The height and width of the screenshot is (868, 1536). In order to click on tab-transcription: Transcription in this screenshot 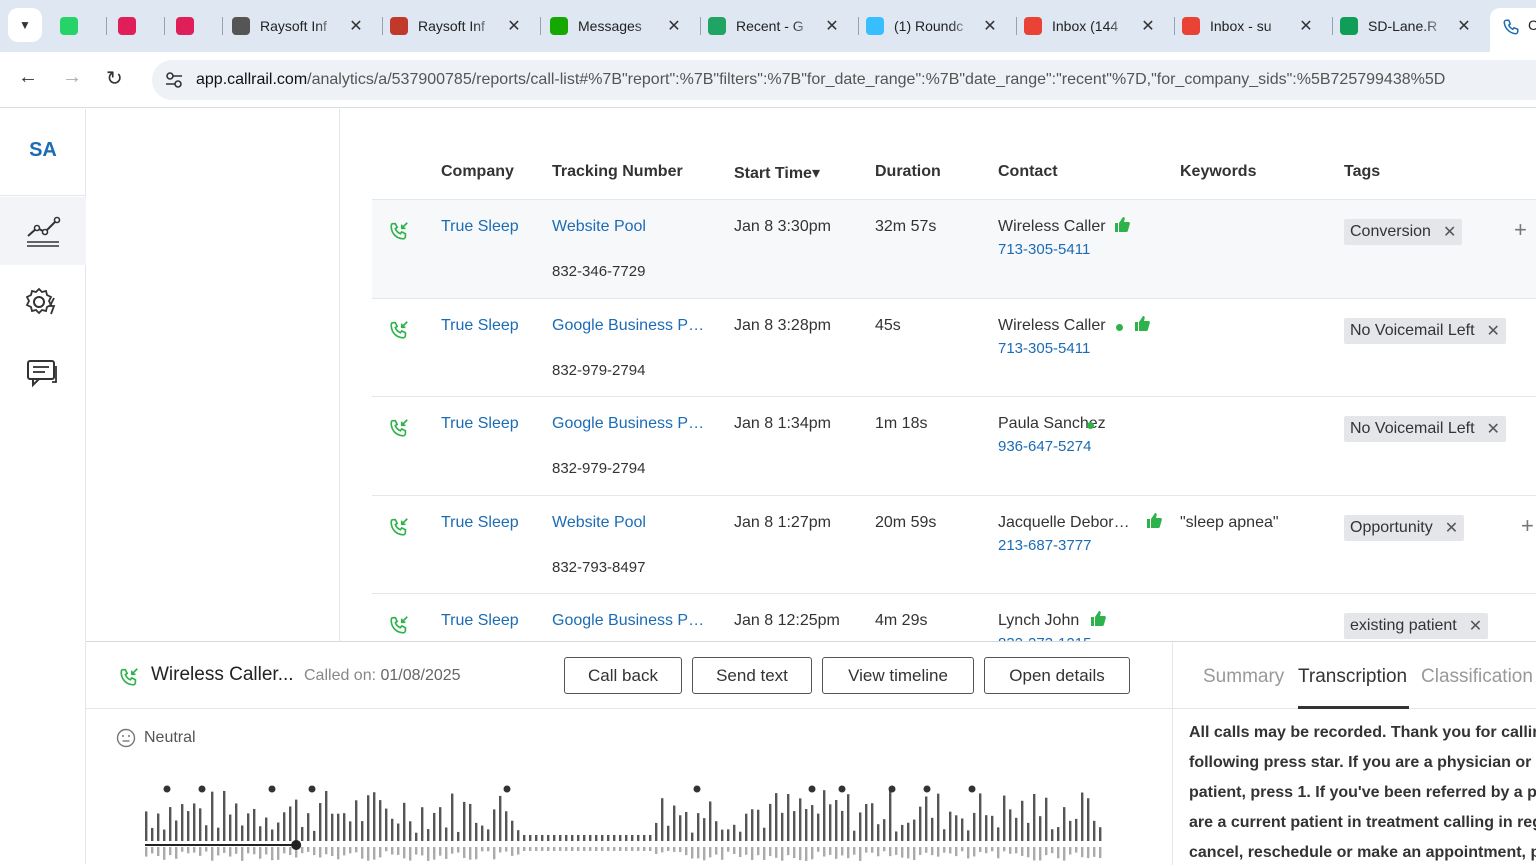, I will do `click(1352, 677)`.